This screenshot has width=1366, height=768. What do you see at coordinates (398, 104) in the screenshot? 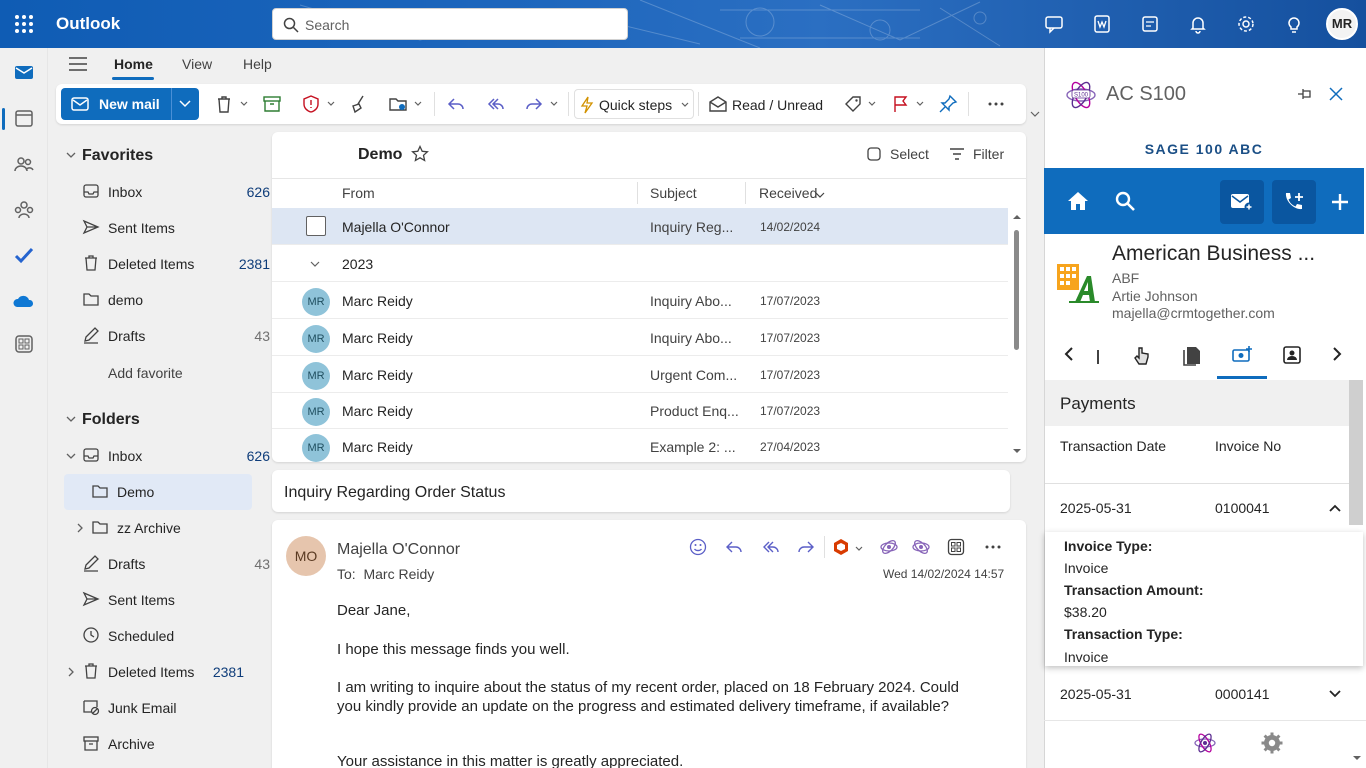
I see `move-to-folder-icon` at bounding box center [398, 104].